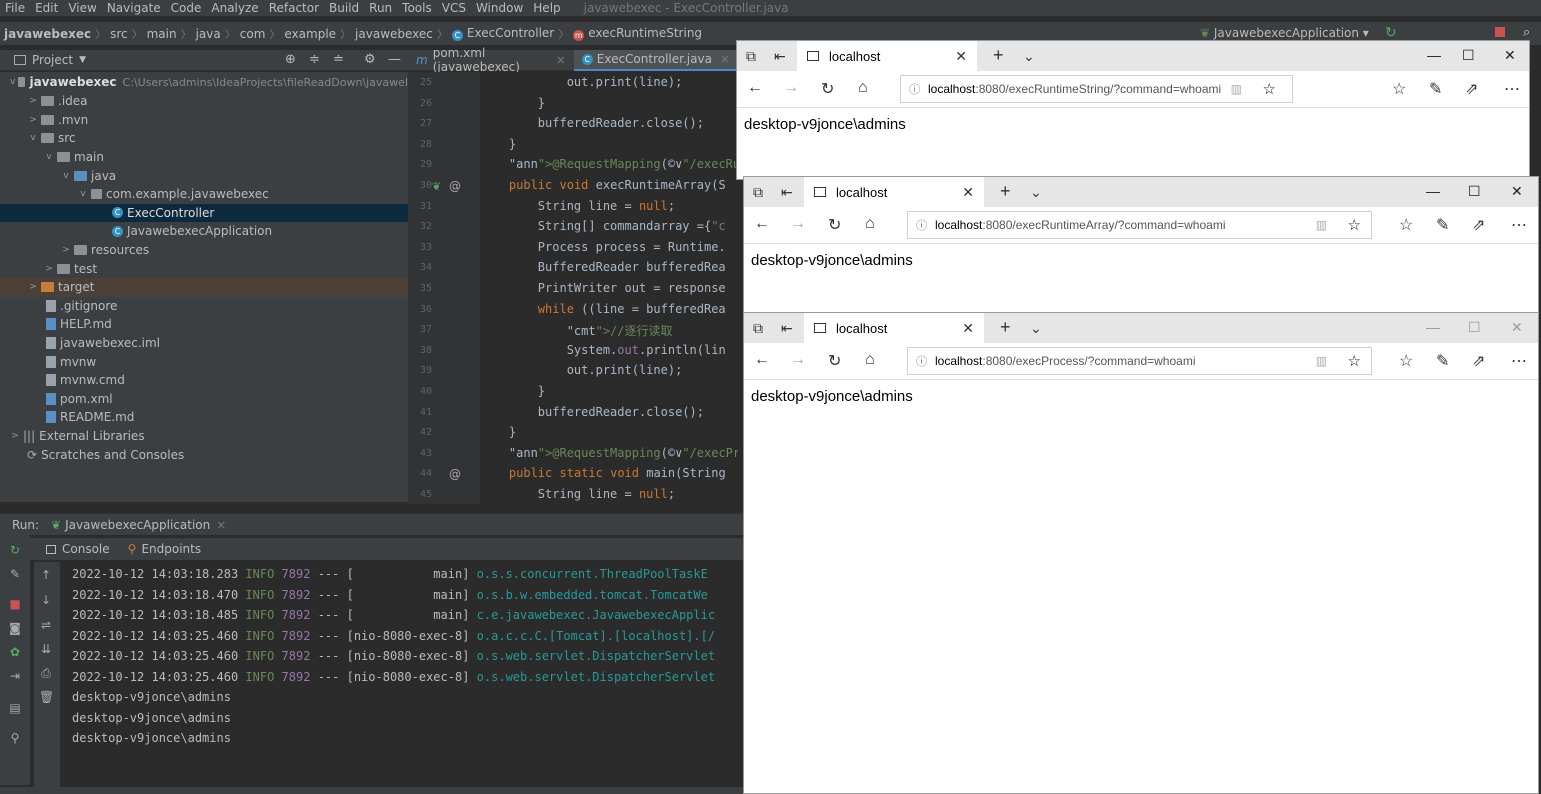 This screenshot has height=794, width=1541. I want to click on maximize-icon: ☐, so click(1468, 55).